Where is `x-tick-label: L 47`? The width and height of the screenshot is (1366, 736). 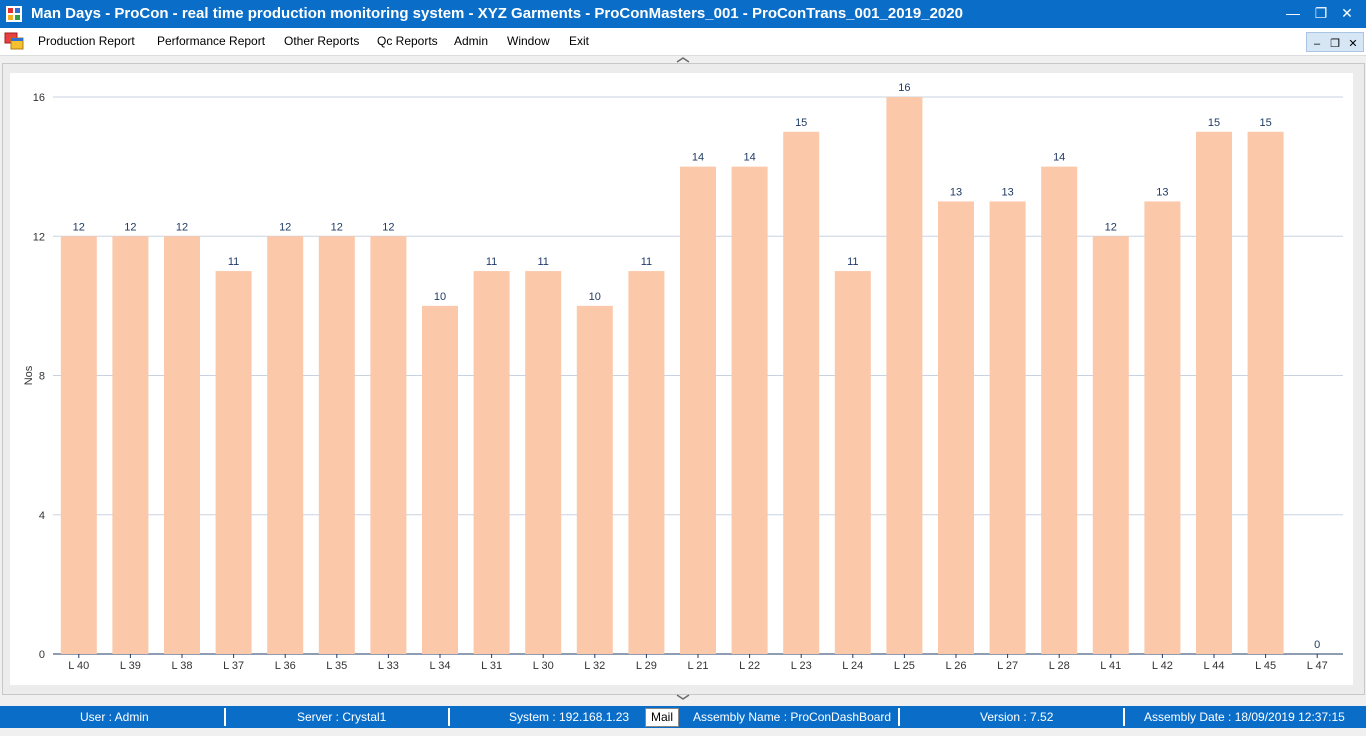
x-tick-label: L 47 is located at coordinates (1317, 666).